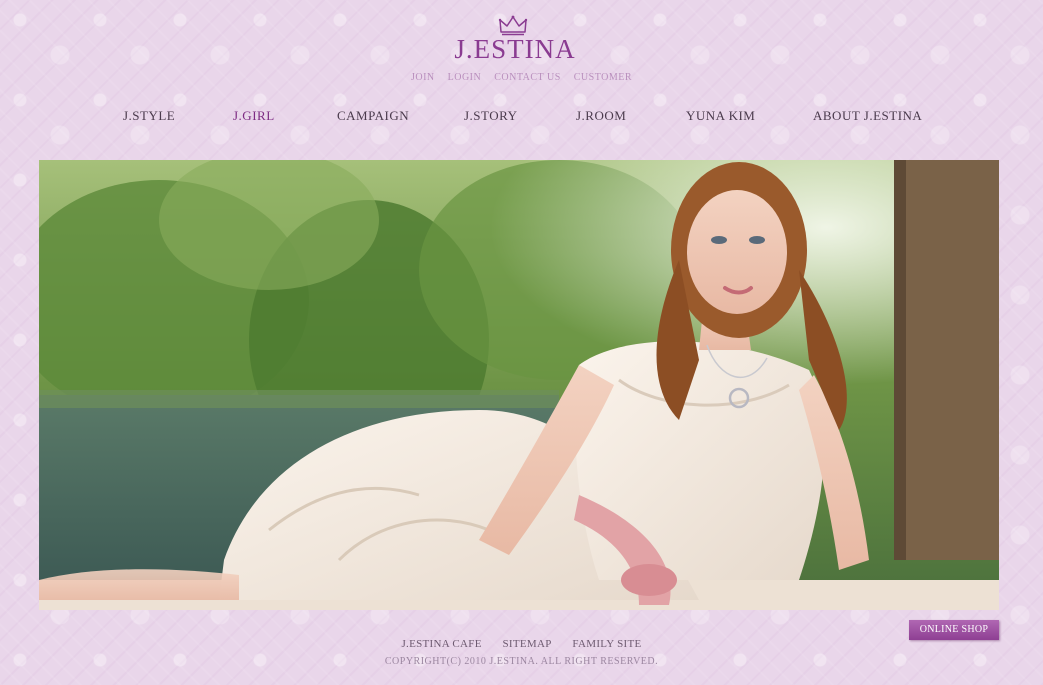 The height and width of the screenshot is (685, 1043). I want to click on util-link-join: JOIN, so click(423, 77).